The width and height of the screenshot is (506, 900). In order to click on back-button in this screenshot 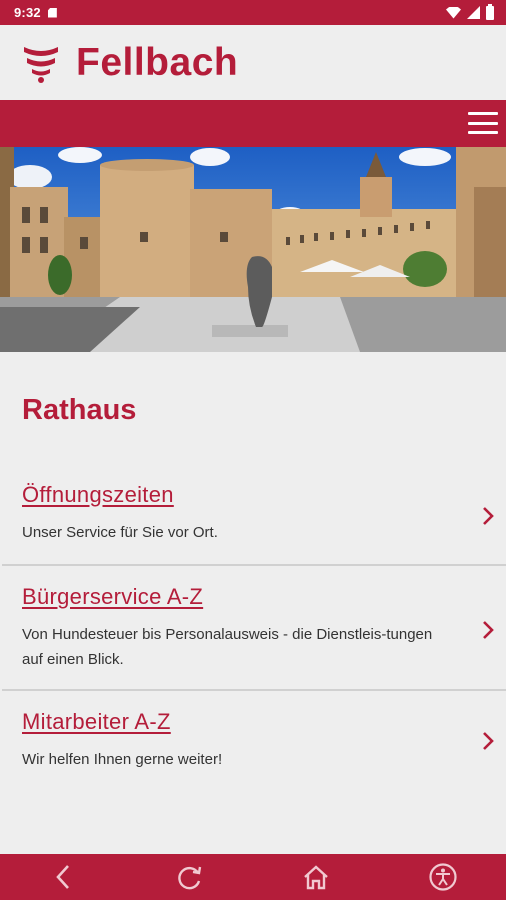, I will do `click(63, 877)`.